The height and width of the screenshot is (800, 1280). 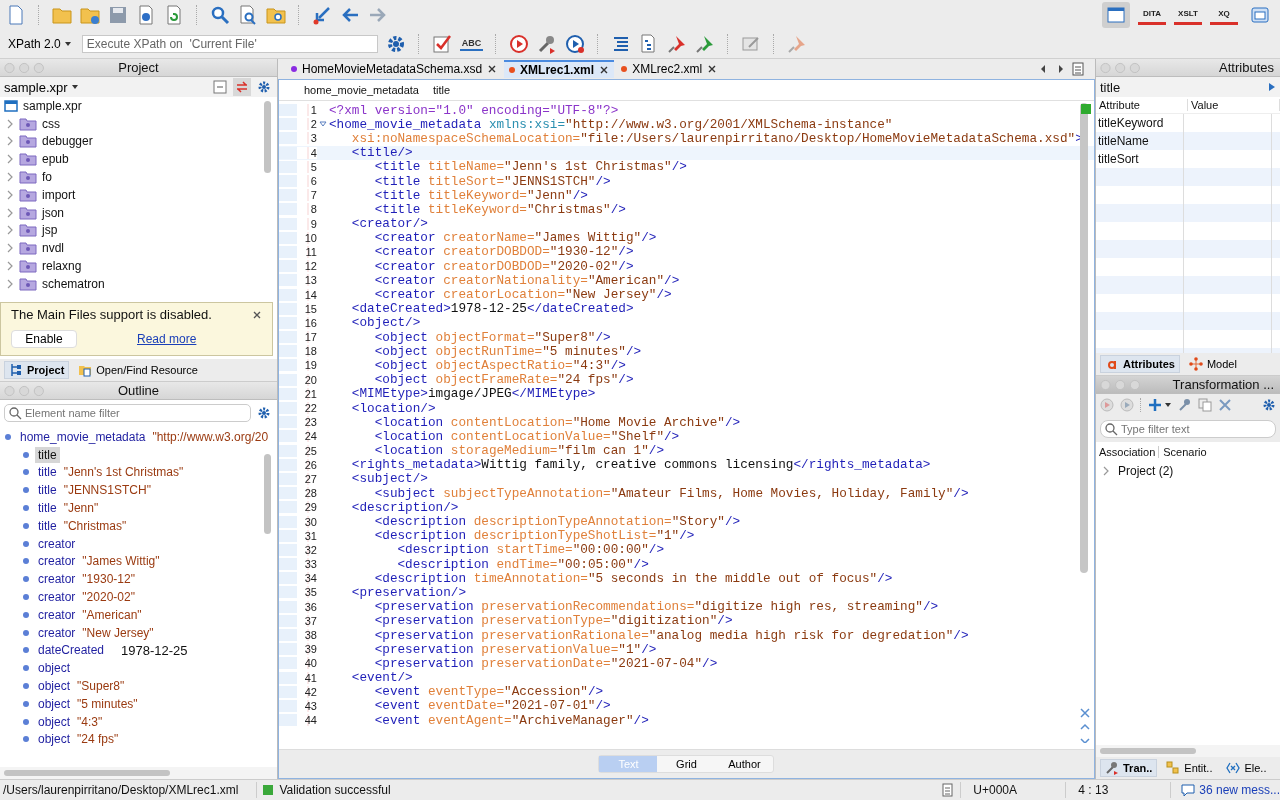 What do you see at coordinates (559, 69) in the screenshot?
I see `editor-tab: XMLrec1.xml` at bounding box center [559, 69].